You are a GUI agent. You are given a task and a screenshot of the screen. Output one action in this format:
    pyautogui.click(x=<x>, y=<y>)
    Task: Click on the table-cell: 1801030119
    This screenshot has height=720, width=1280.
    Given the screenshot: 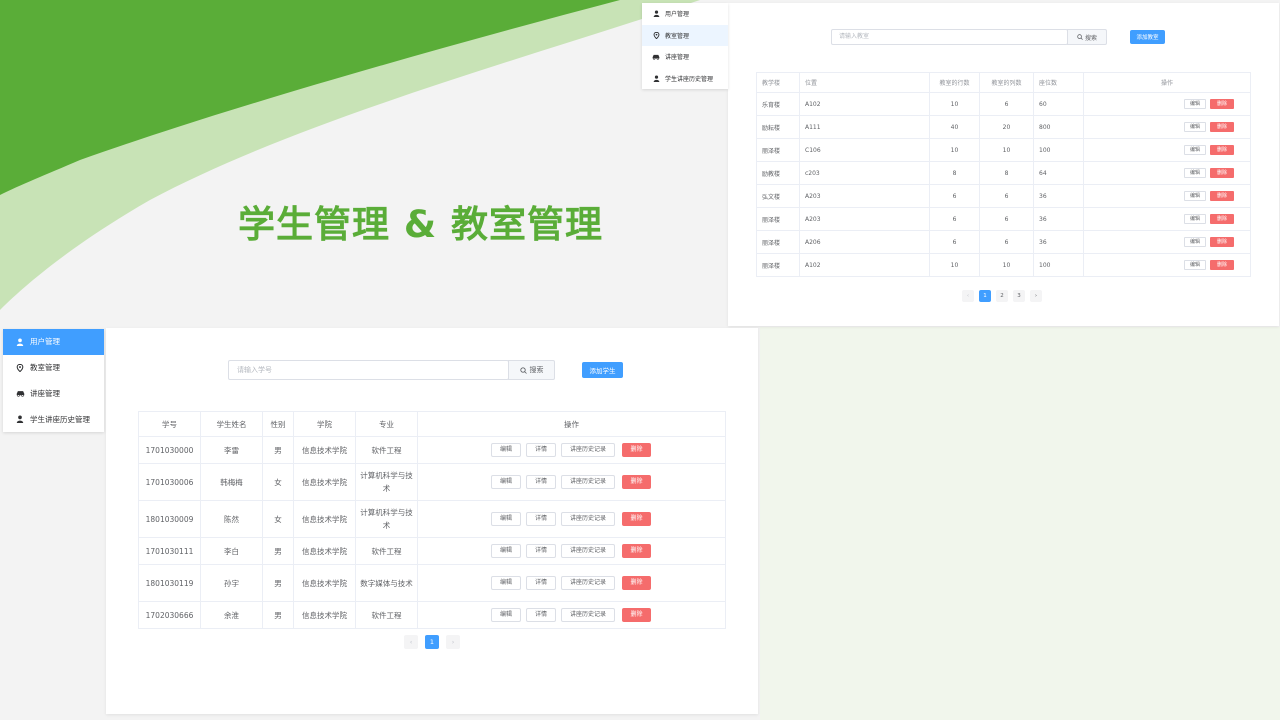 What is the action you would take?
    pyautogui.click(x=169, y=583)
    